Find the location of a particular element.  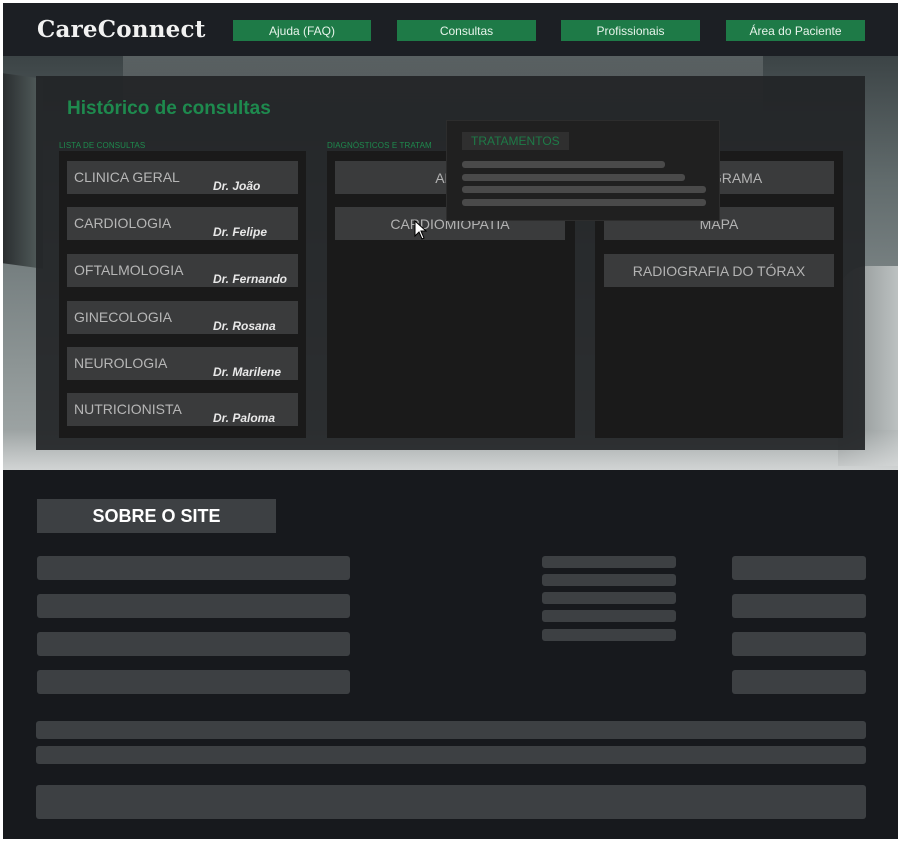

nav-consultas-button: Consultas is located at coordinates (466, 30).